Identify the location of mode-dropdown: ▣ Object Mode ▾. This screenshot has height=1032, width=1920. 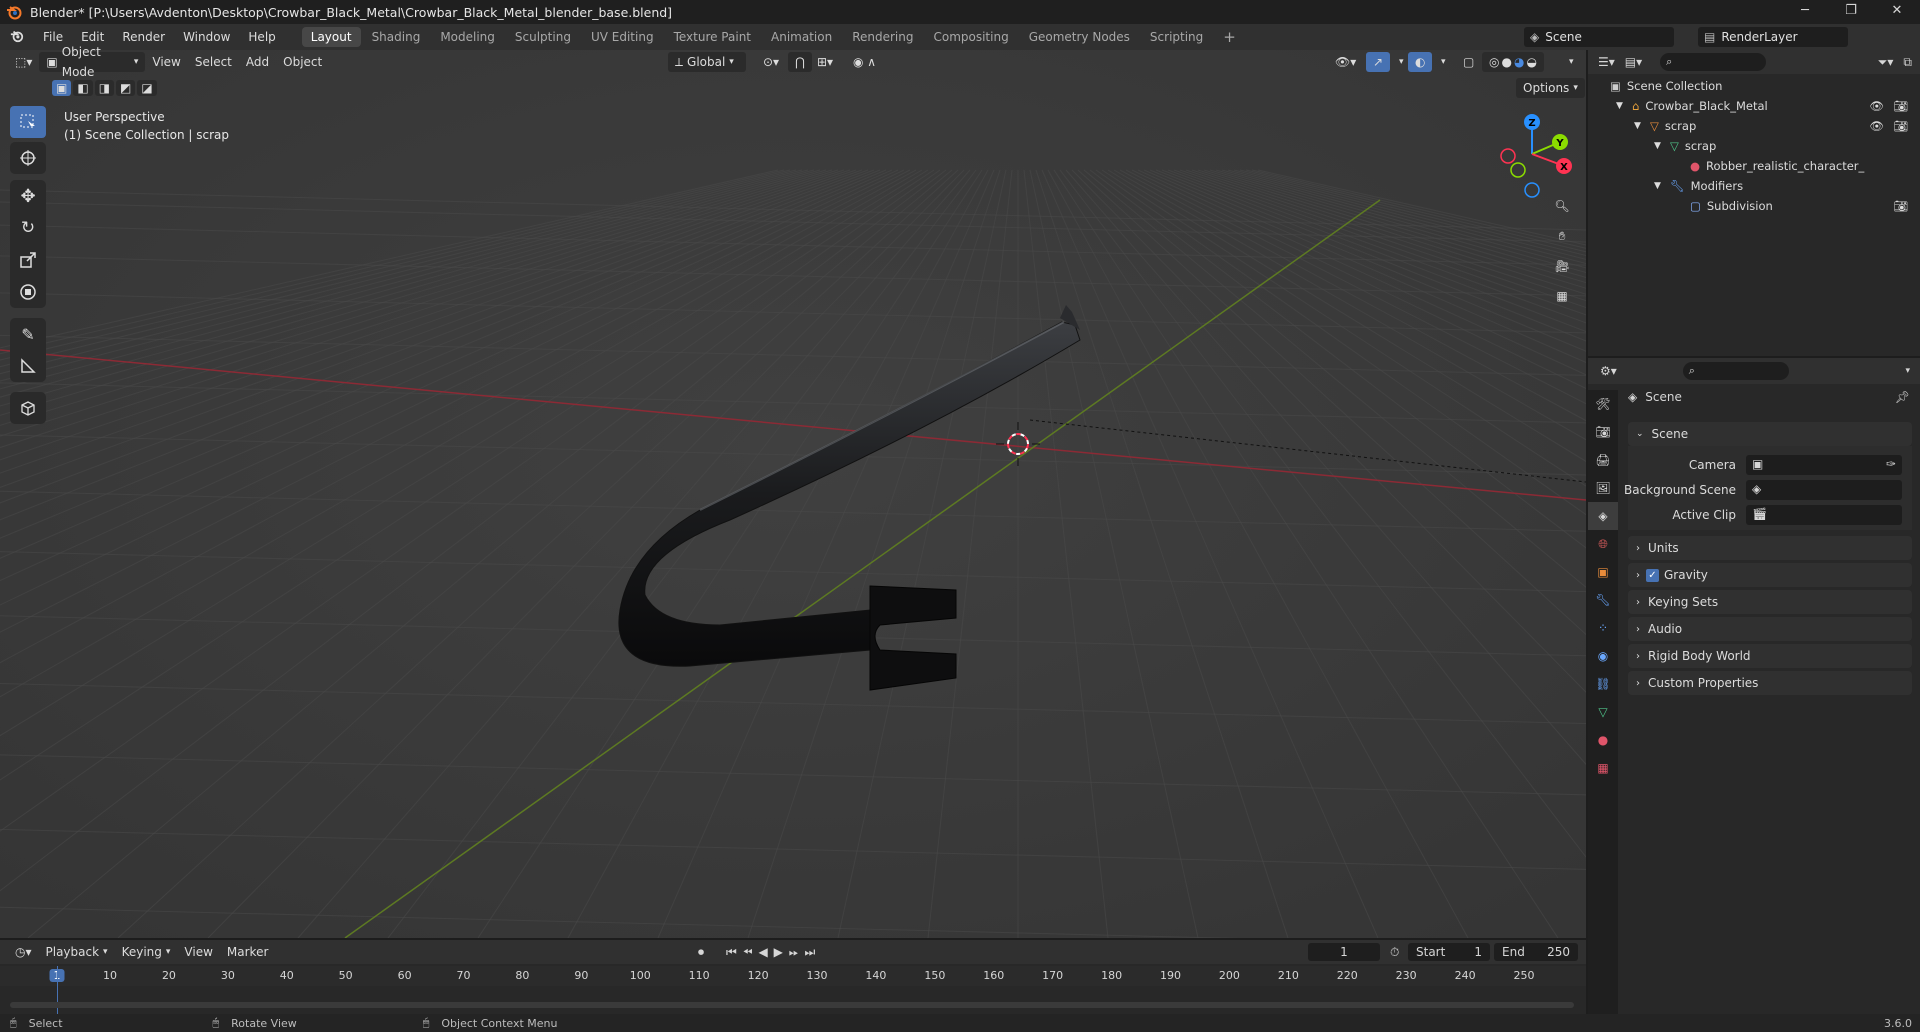
(92, 62).